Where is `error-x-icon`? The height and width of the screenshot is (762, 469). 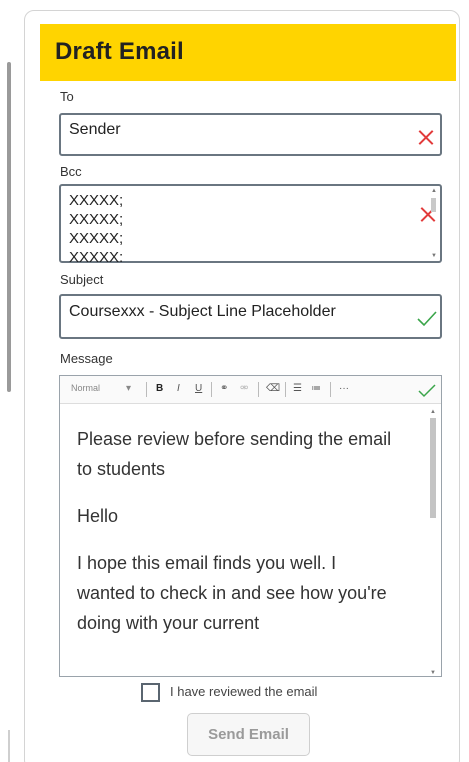 error-x-icon is located at coordinates (426, 137).